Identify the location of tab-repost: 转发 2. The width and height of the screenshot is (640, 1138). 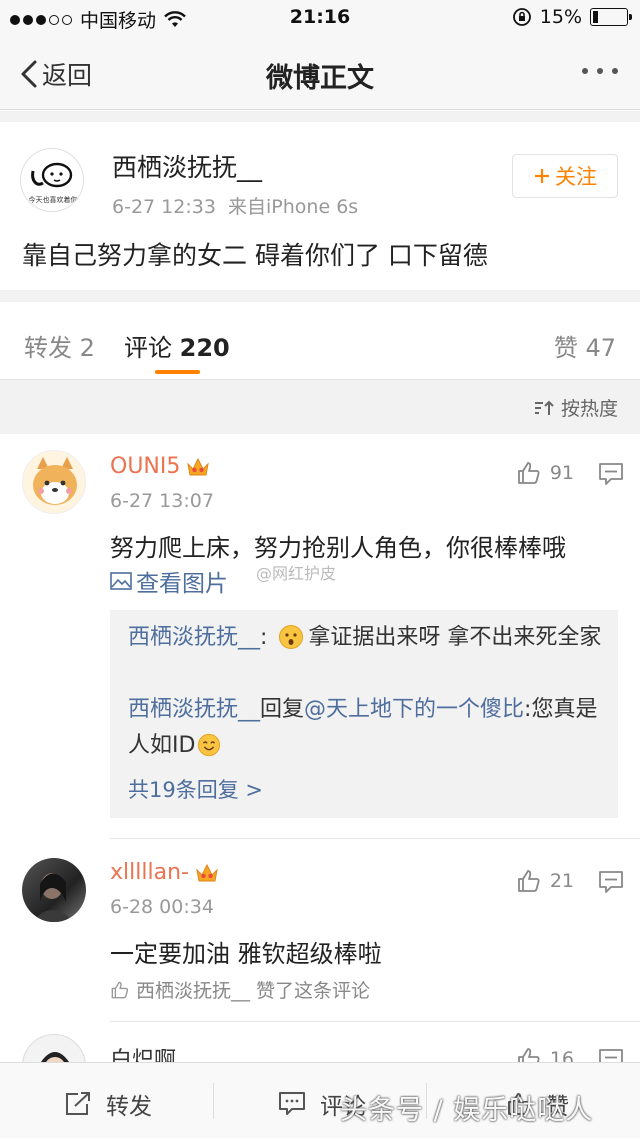
(59, 345).